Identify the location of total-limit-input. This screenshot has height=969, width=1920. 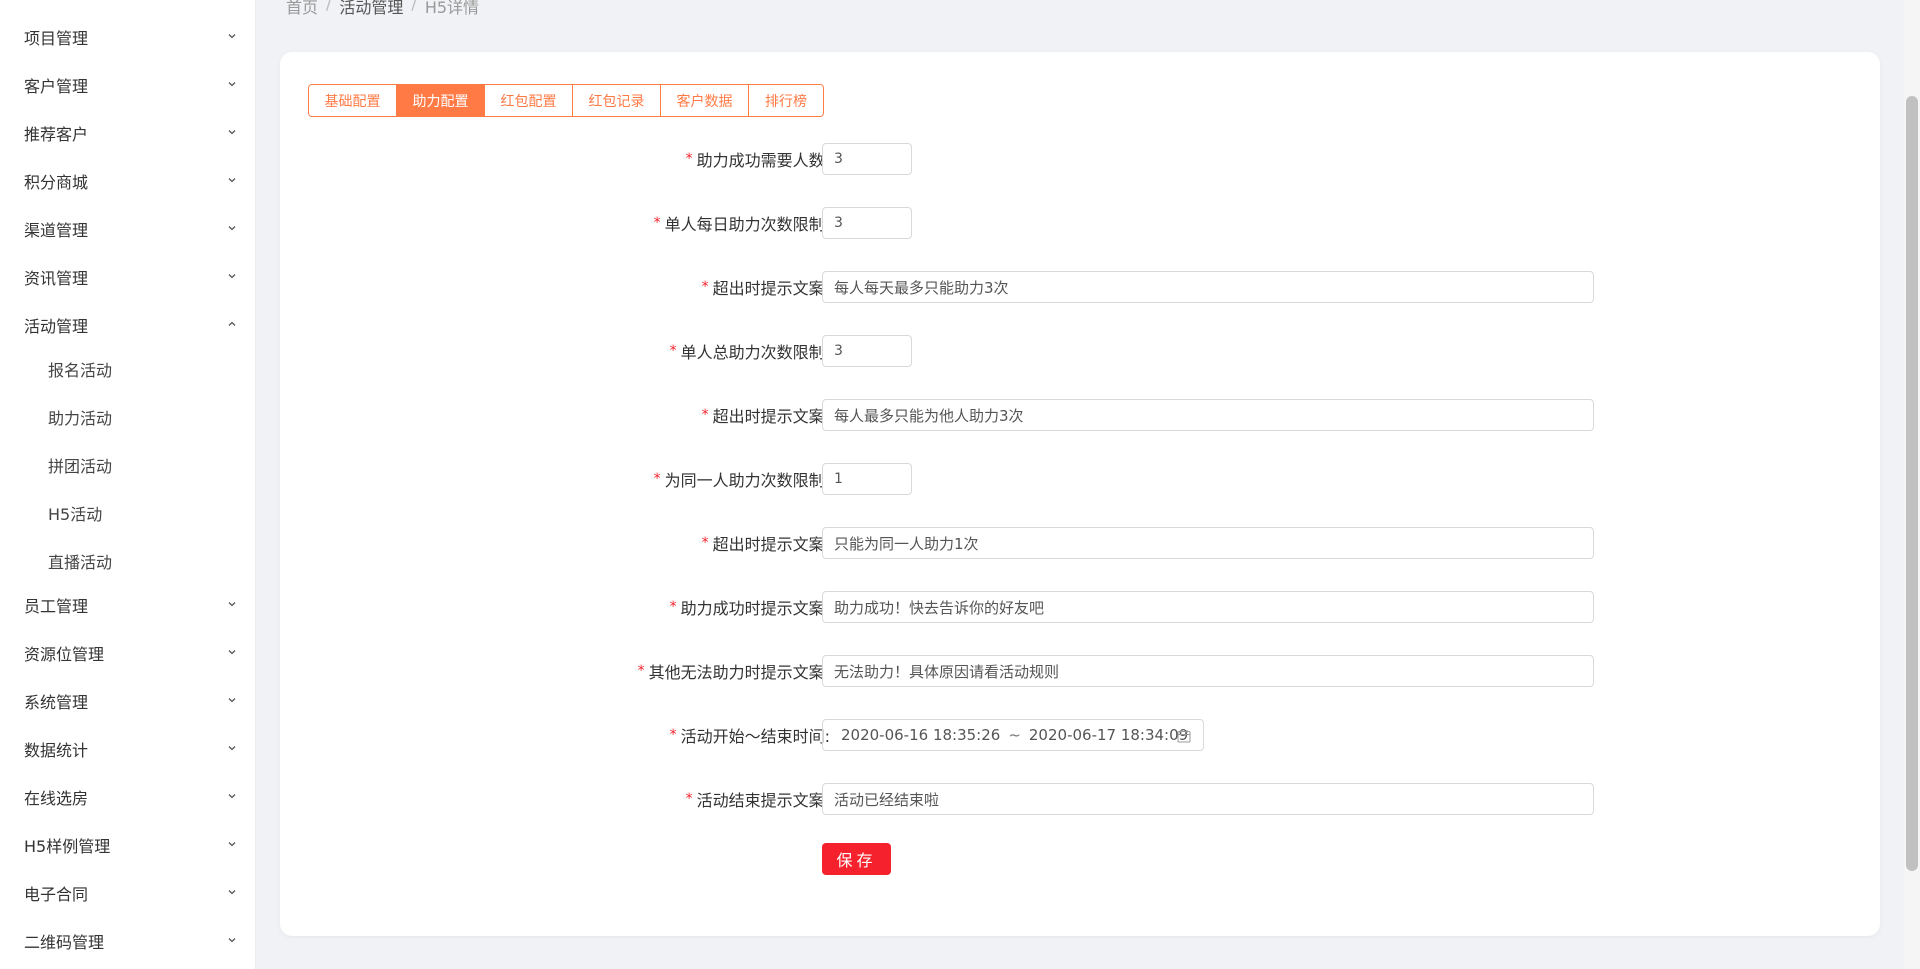
(867, 351).